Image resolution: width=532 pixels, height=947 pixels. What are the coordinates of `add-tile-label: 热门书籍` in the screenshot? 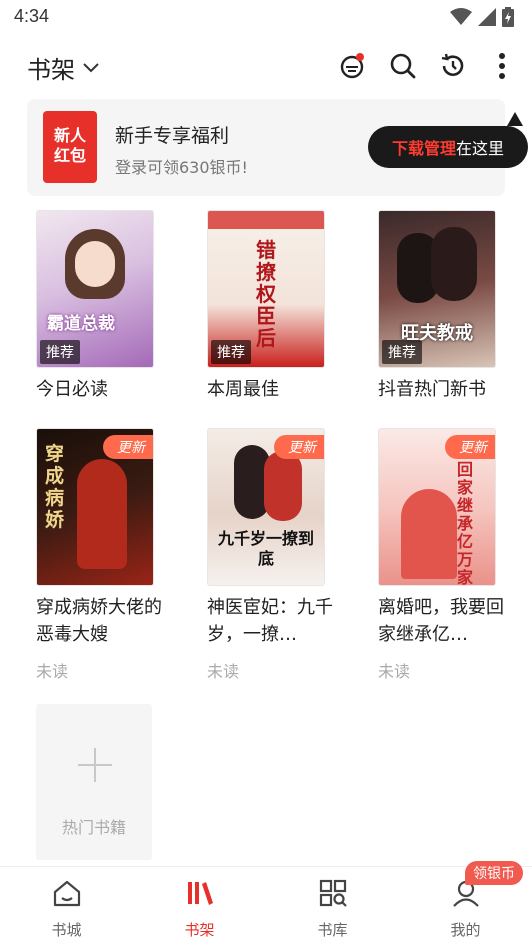 It's located at (93, 827).